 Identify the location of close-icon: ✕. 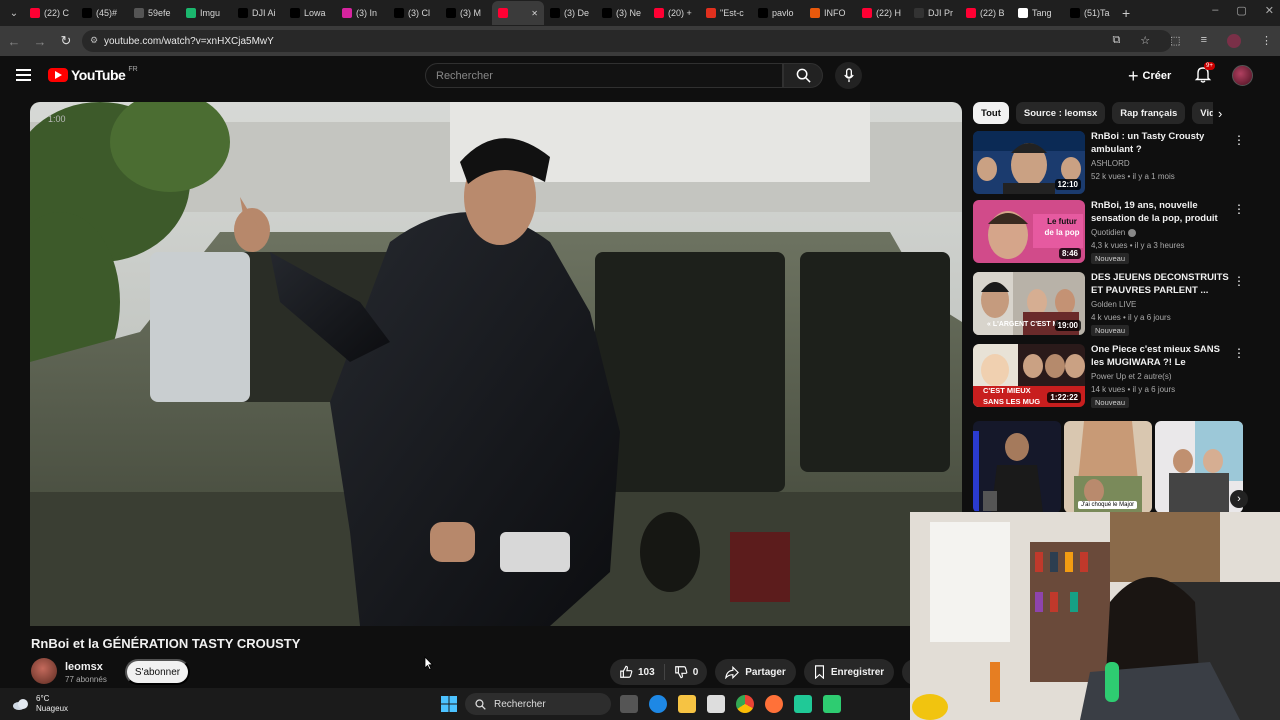
(1269, 10).